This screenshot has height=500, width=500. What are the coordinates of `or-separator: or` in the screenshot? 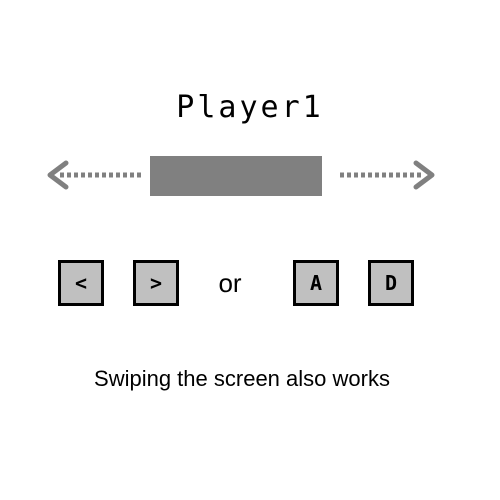 It's located at (230, 283).